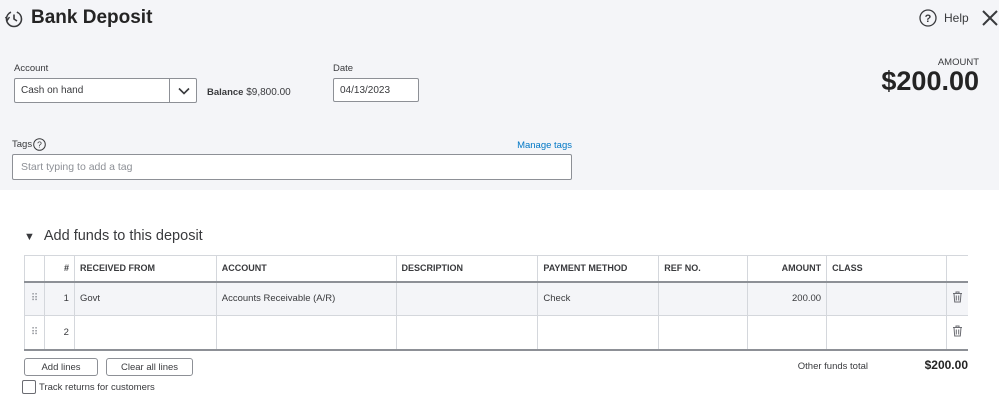  Describe the element at coordinates (22, 144) in the screenshot. I see `tags-label: Tags` at that location.